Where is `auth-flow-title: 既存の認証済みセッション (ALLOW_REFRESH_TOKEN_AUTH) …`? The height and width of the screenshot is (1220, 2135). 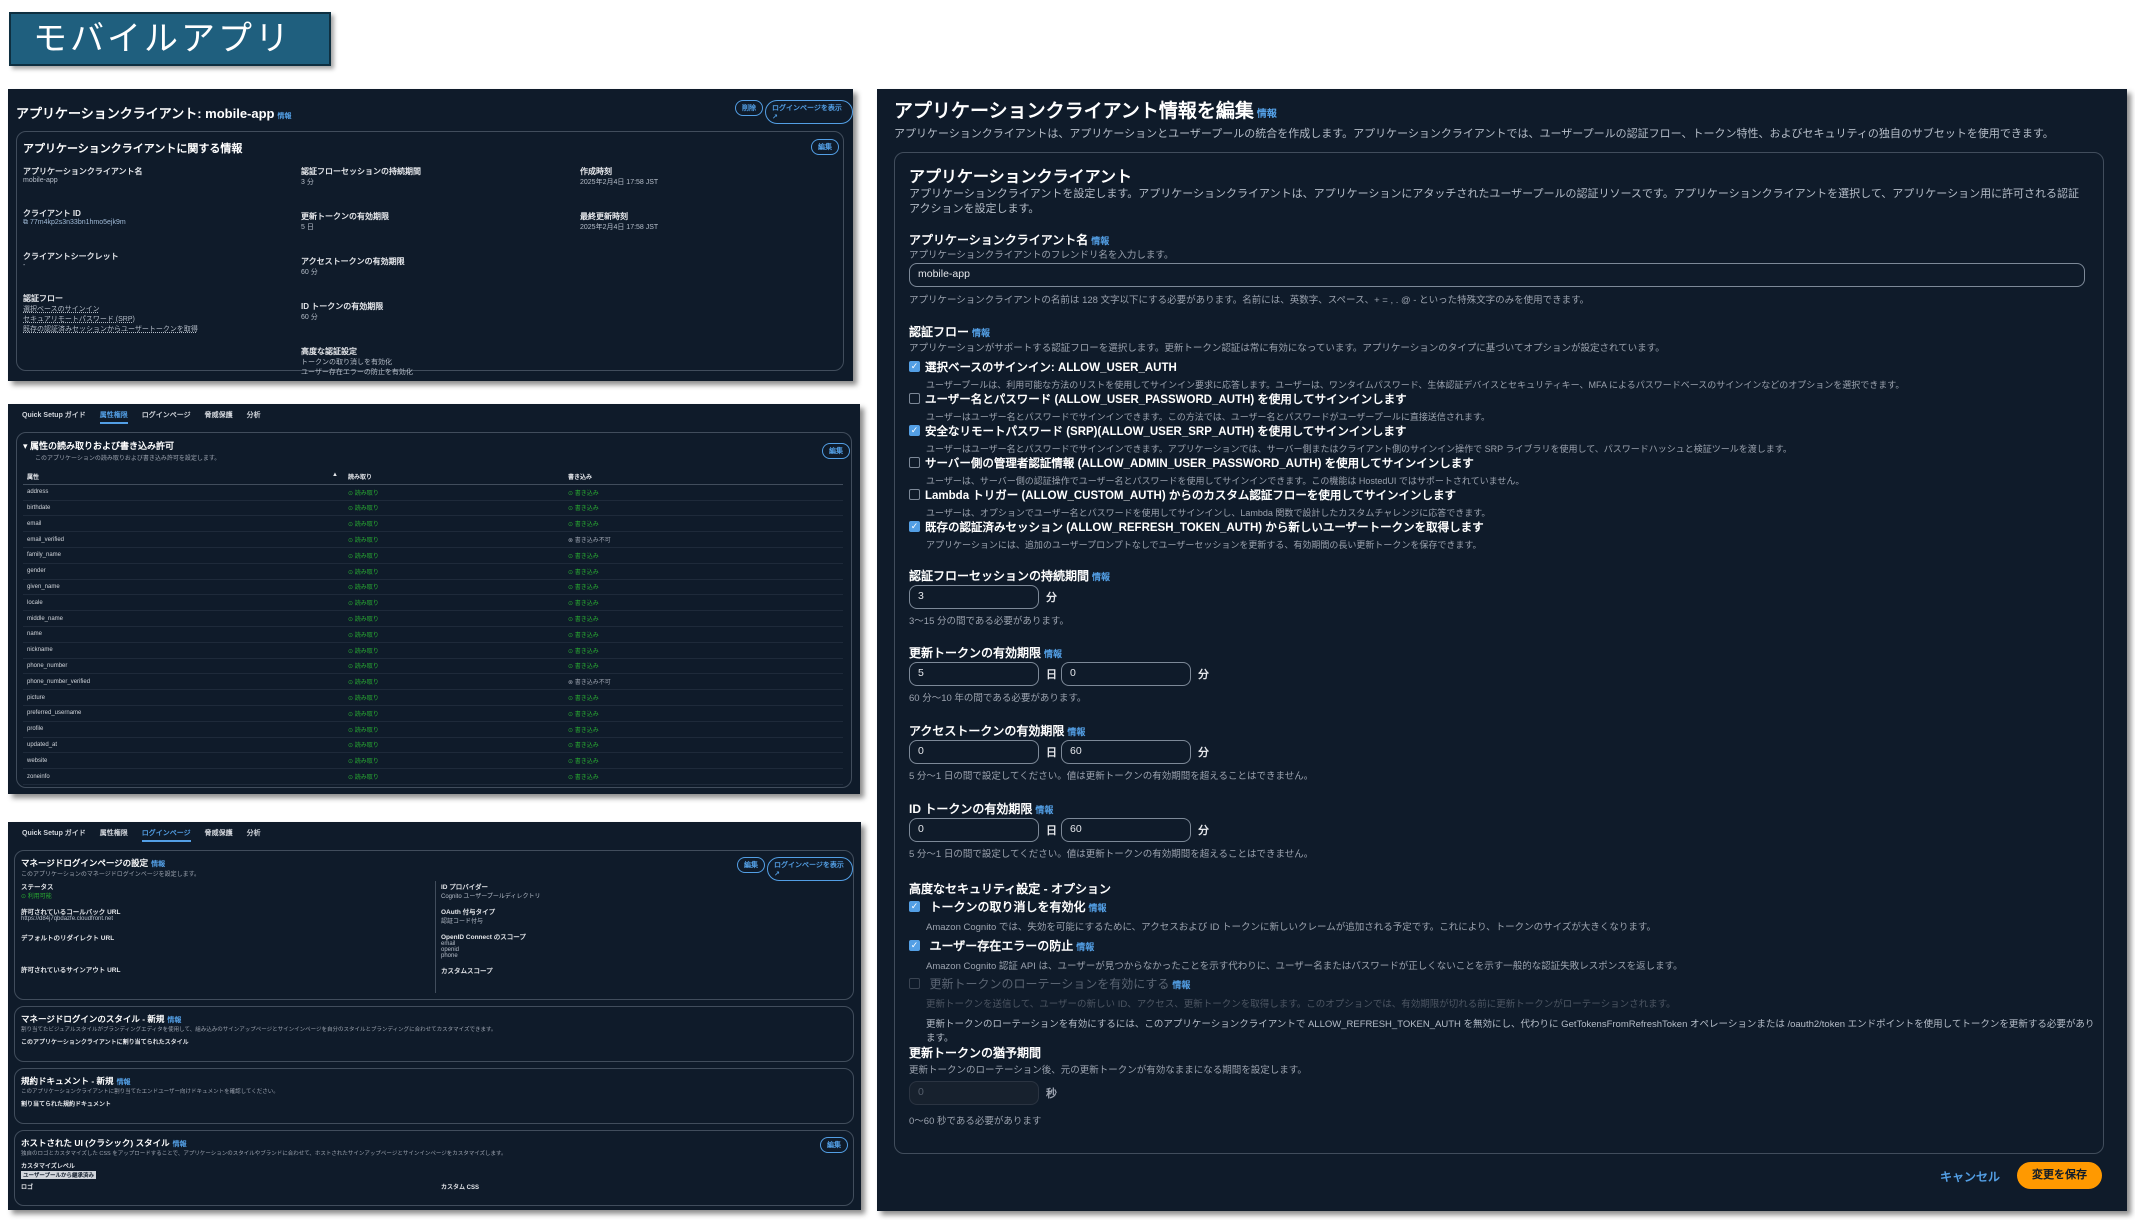
auth-flow-title: 既存の認証済みセッション (ALLOW_REFRESH_TOKEN_AUTH) … is located at coordinates (1204, 528).